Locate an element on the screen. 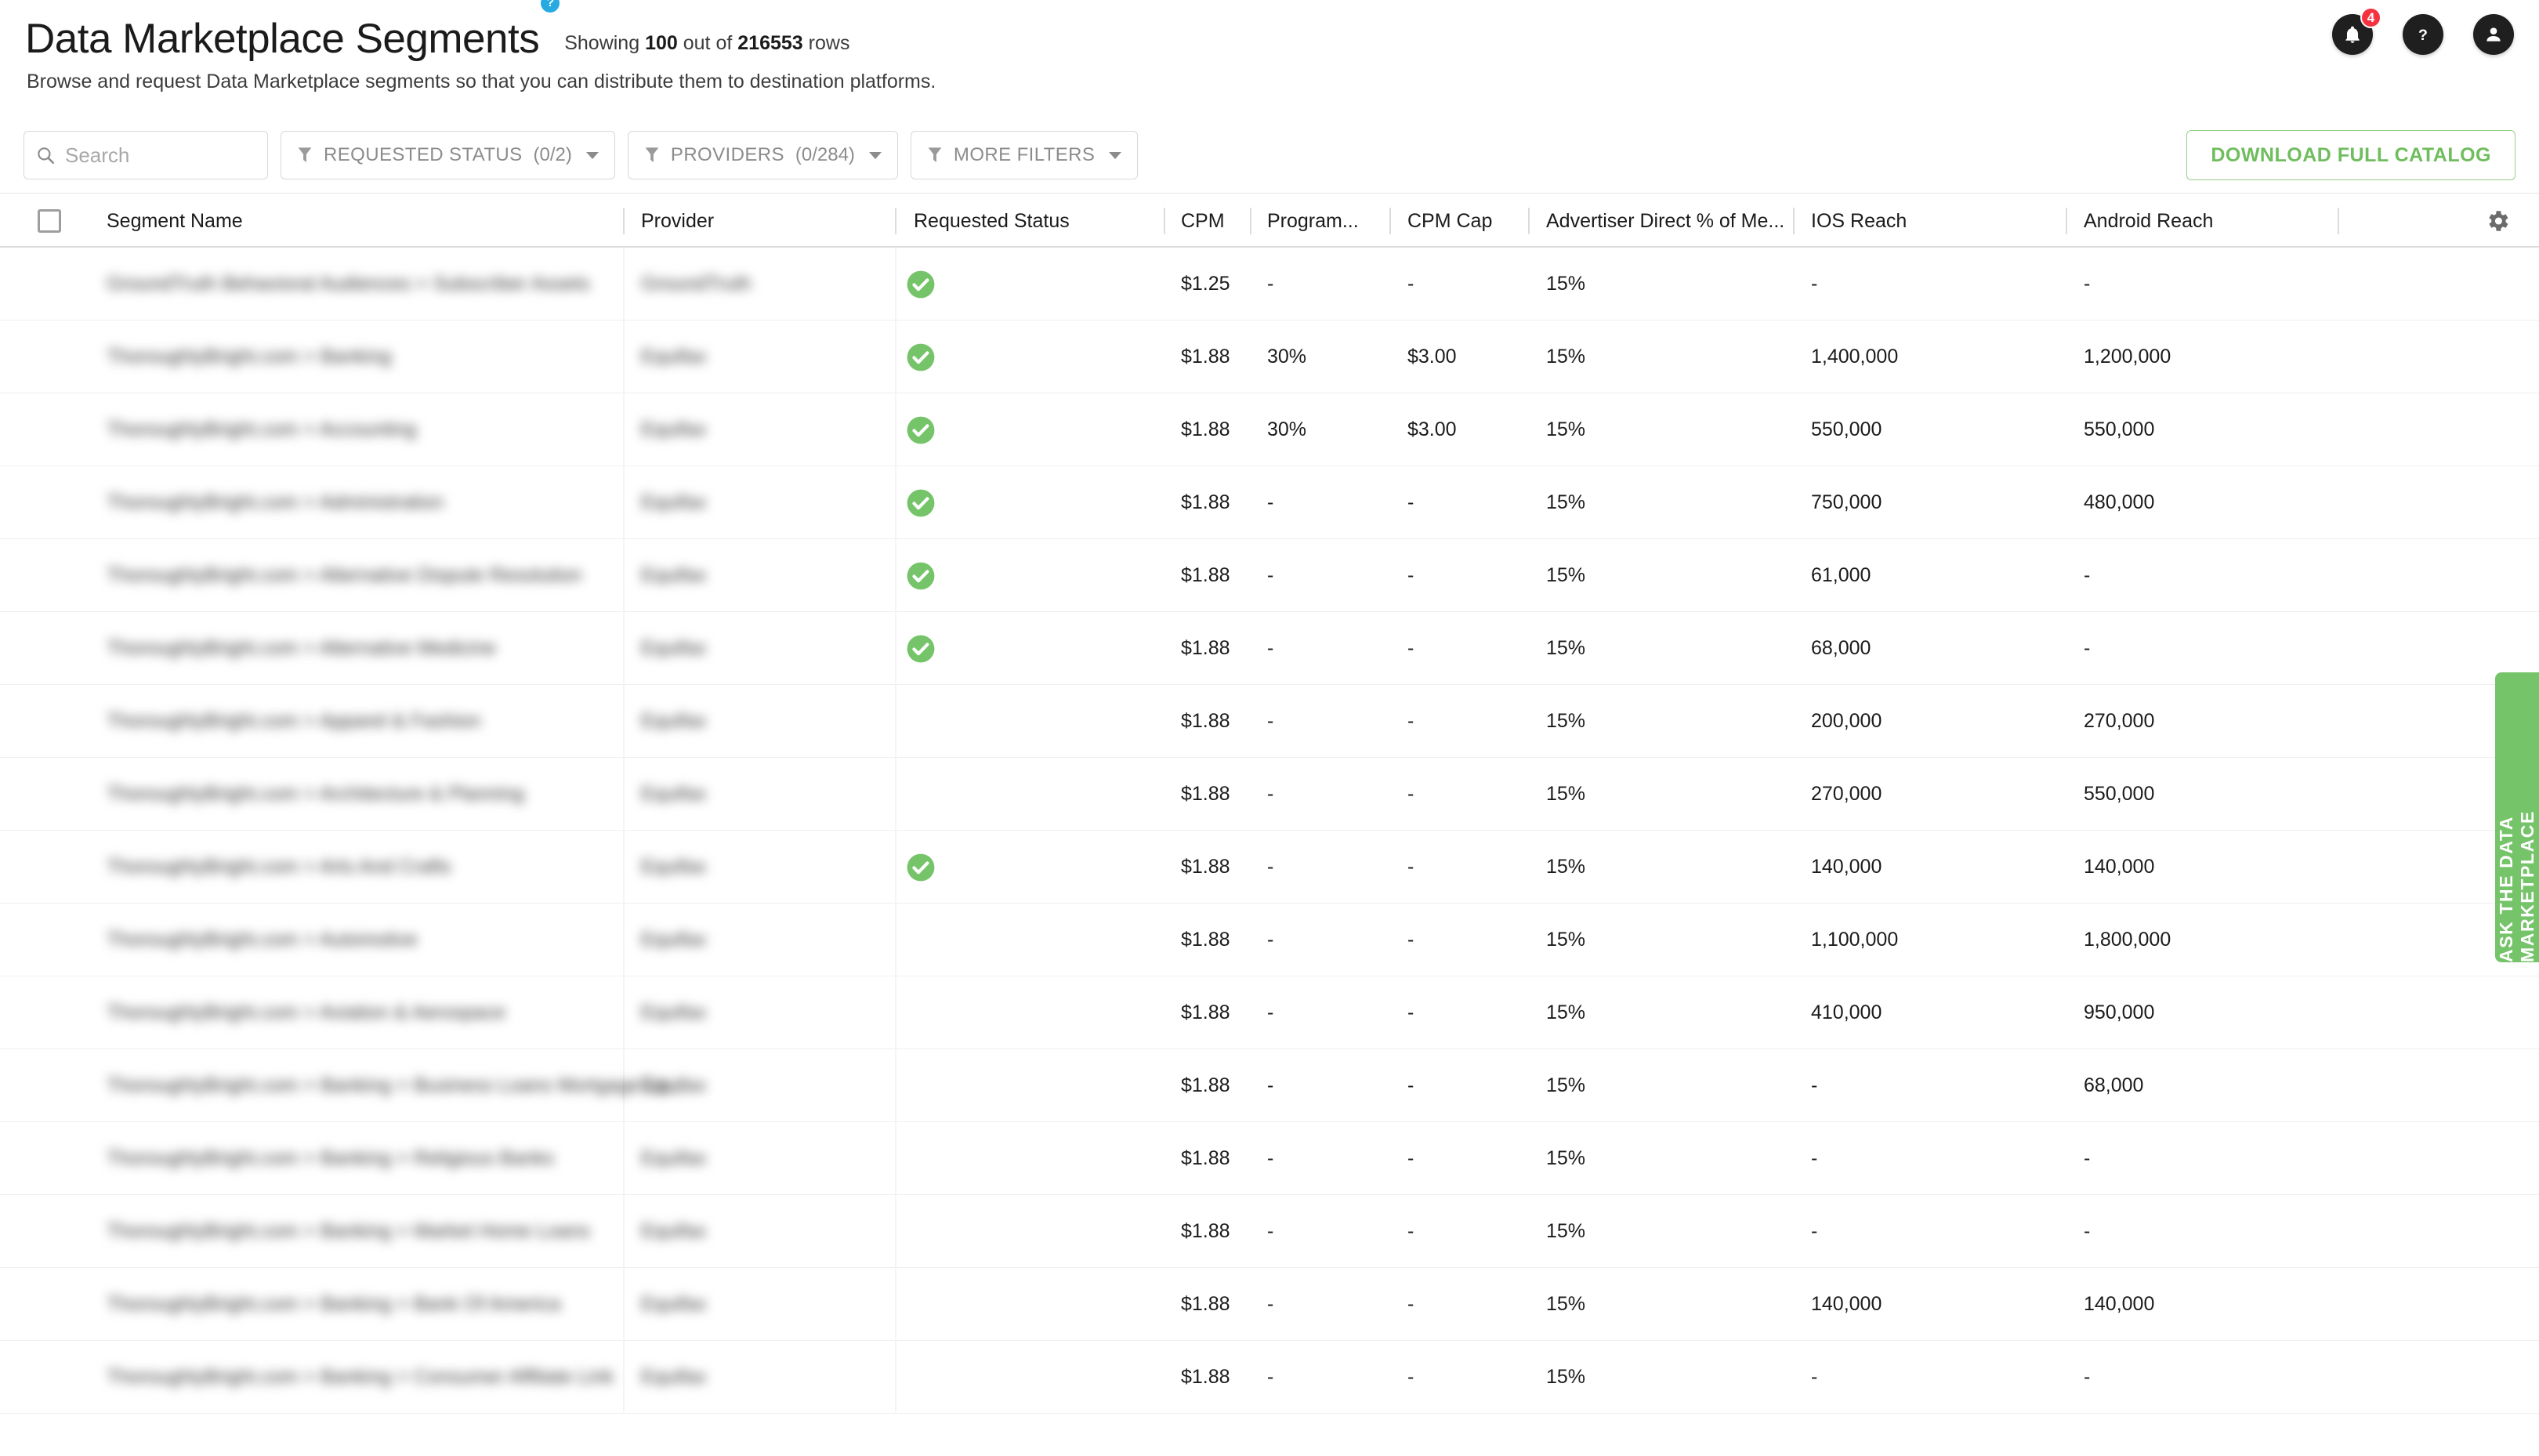 This screenshot has height=1456, width=2539. column-header-requested_status: Requested Status is located at coordinates (992, 221).